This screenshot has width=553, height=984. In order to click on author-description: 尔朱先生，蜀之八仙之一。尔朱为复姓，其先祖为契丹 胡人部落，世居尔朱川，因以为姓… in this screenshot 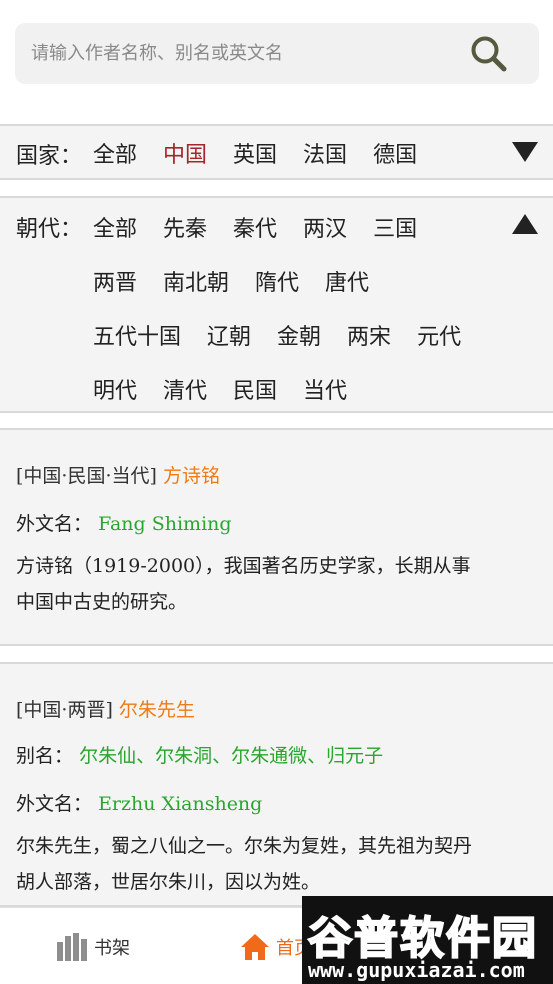, I will do `click(244, 864)`.